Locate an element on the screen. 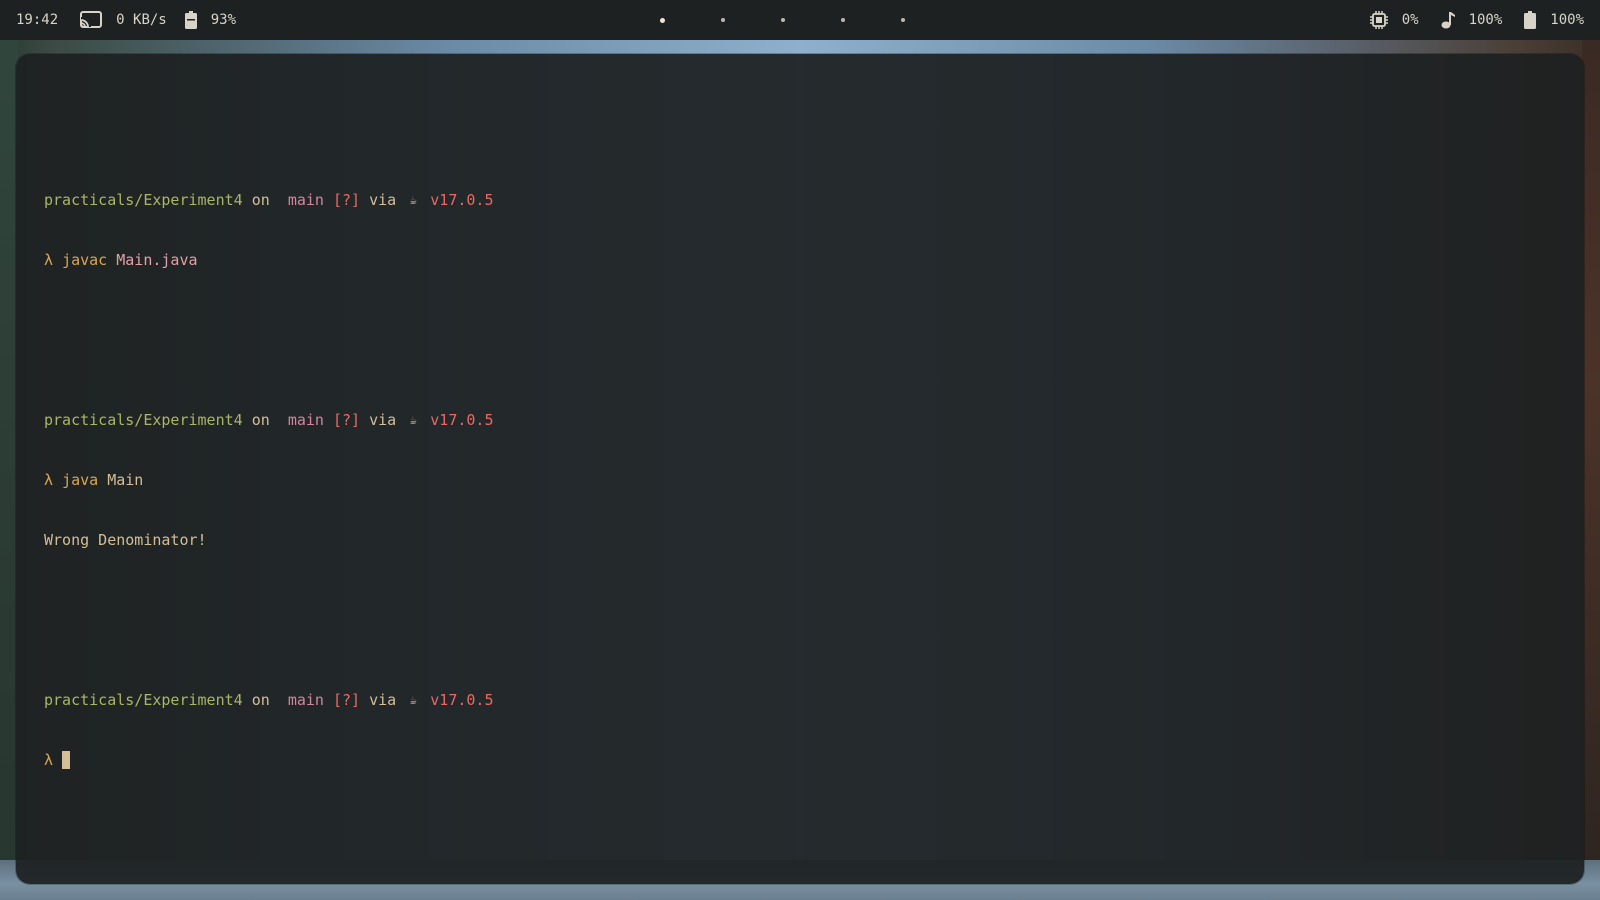  clock: 19:42 is located at coordinates (37, 20).